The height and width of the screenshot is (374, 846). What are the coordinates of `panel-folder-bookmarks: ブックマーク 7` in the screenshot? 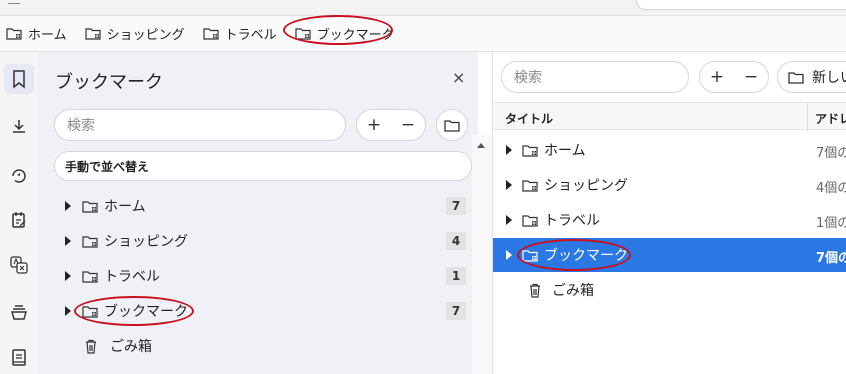 It's located at (260, 311).